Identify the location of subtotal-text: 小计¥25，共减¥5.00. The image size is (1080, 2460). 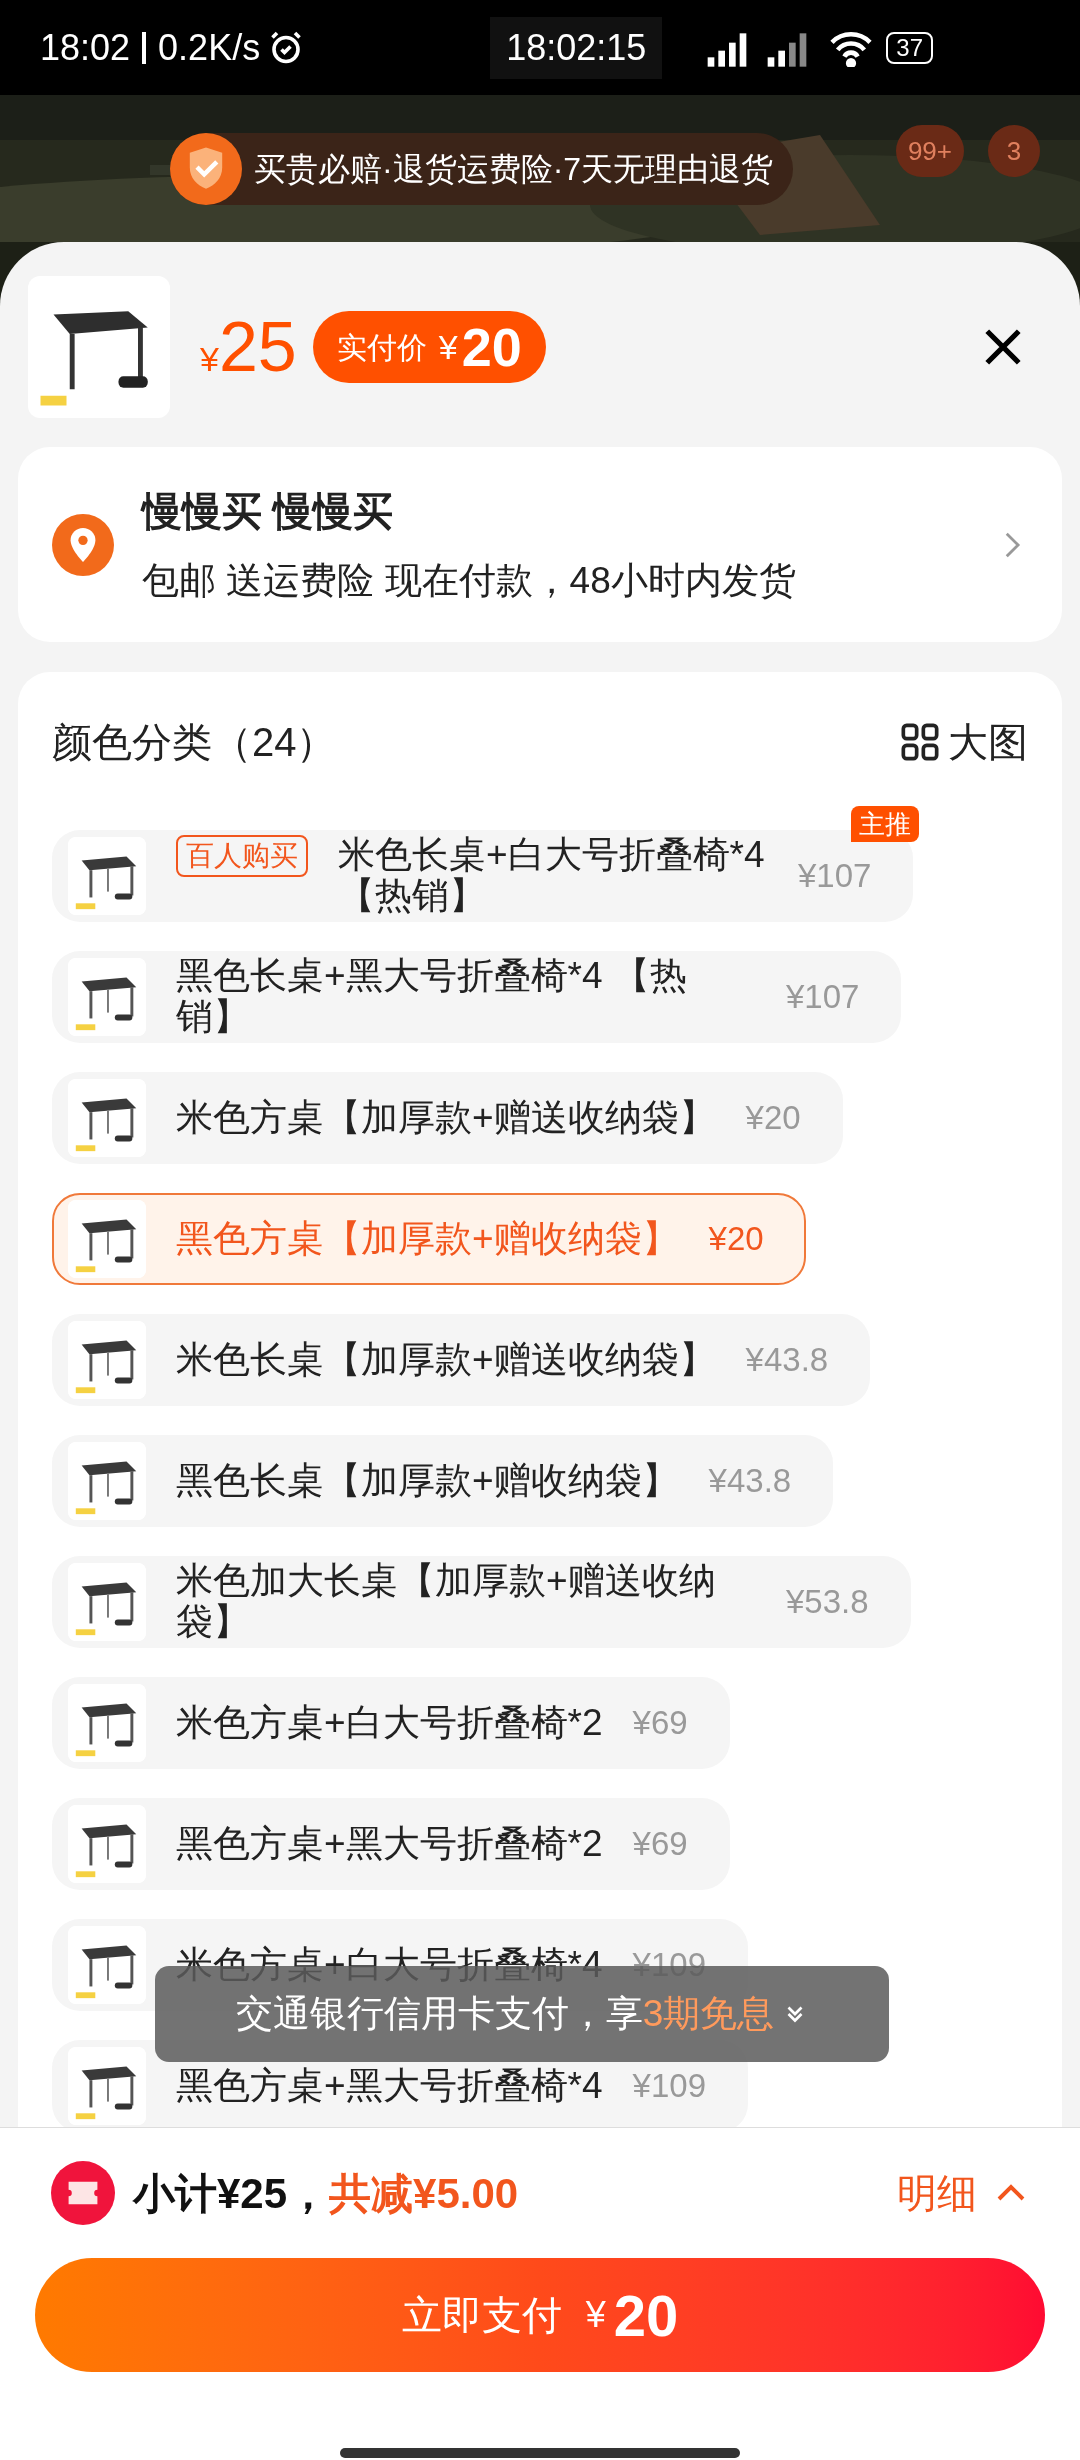
(326, 2193).